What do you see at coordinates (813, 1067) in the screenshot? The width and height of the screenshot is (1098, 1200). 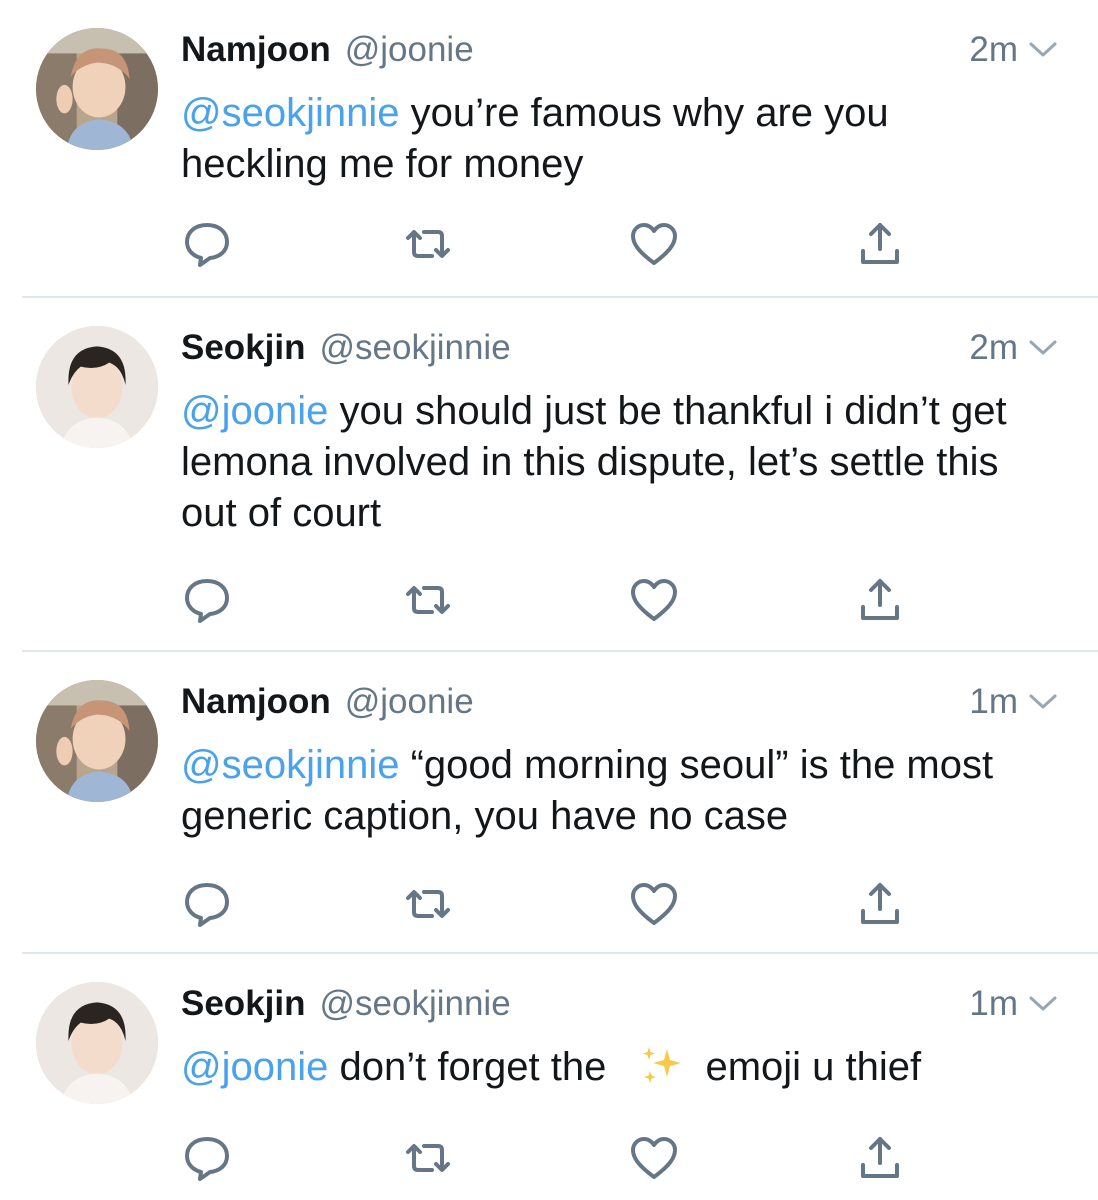 I see `tweet-body-text-end: emoji u thief` at bounding box center [813, 1067].